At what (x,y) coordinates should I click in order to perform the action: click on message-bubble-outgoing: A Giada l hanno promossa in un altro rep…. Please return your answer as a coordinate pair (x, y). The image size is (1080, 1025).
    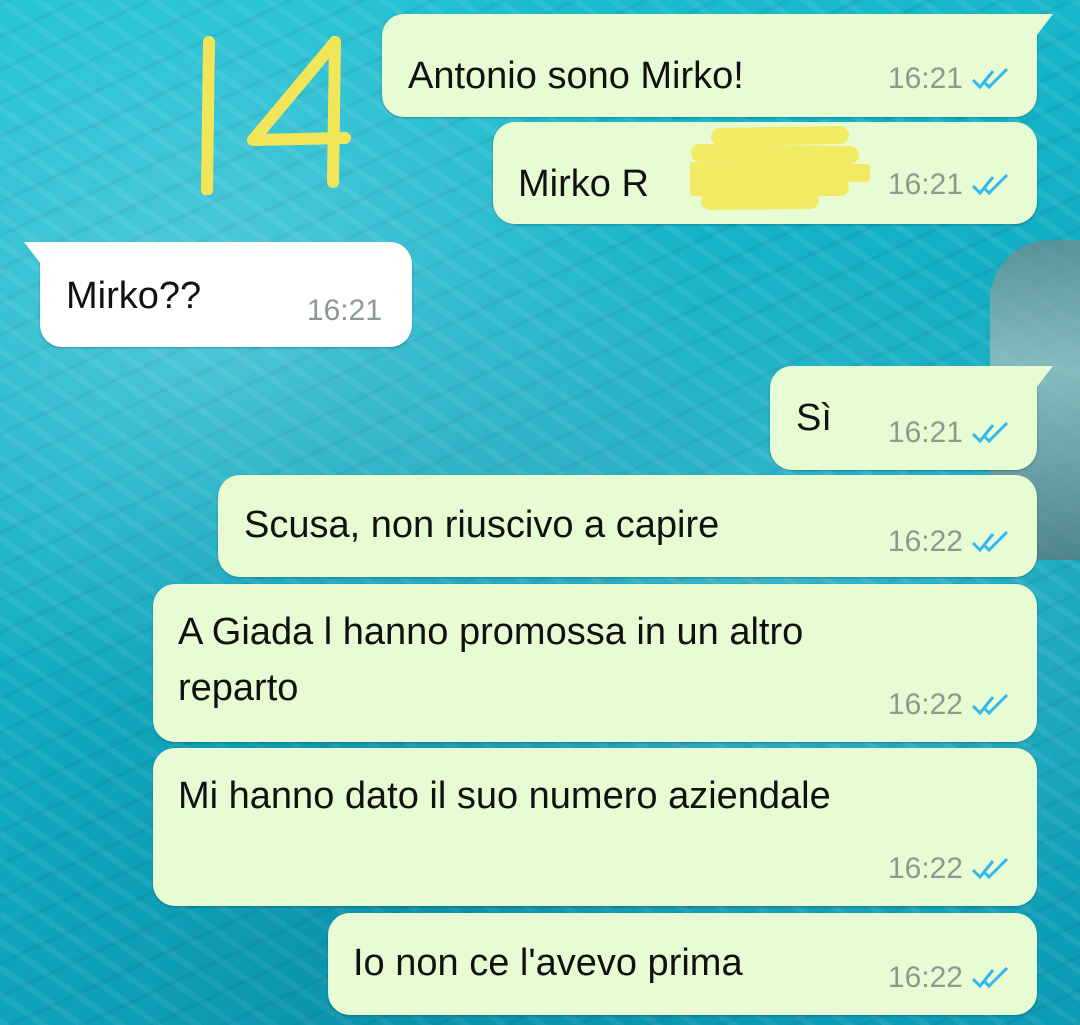
    Looking at the image, I should click on (595, 663).